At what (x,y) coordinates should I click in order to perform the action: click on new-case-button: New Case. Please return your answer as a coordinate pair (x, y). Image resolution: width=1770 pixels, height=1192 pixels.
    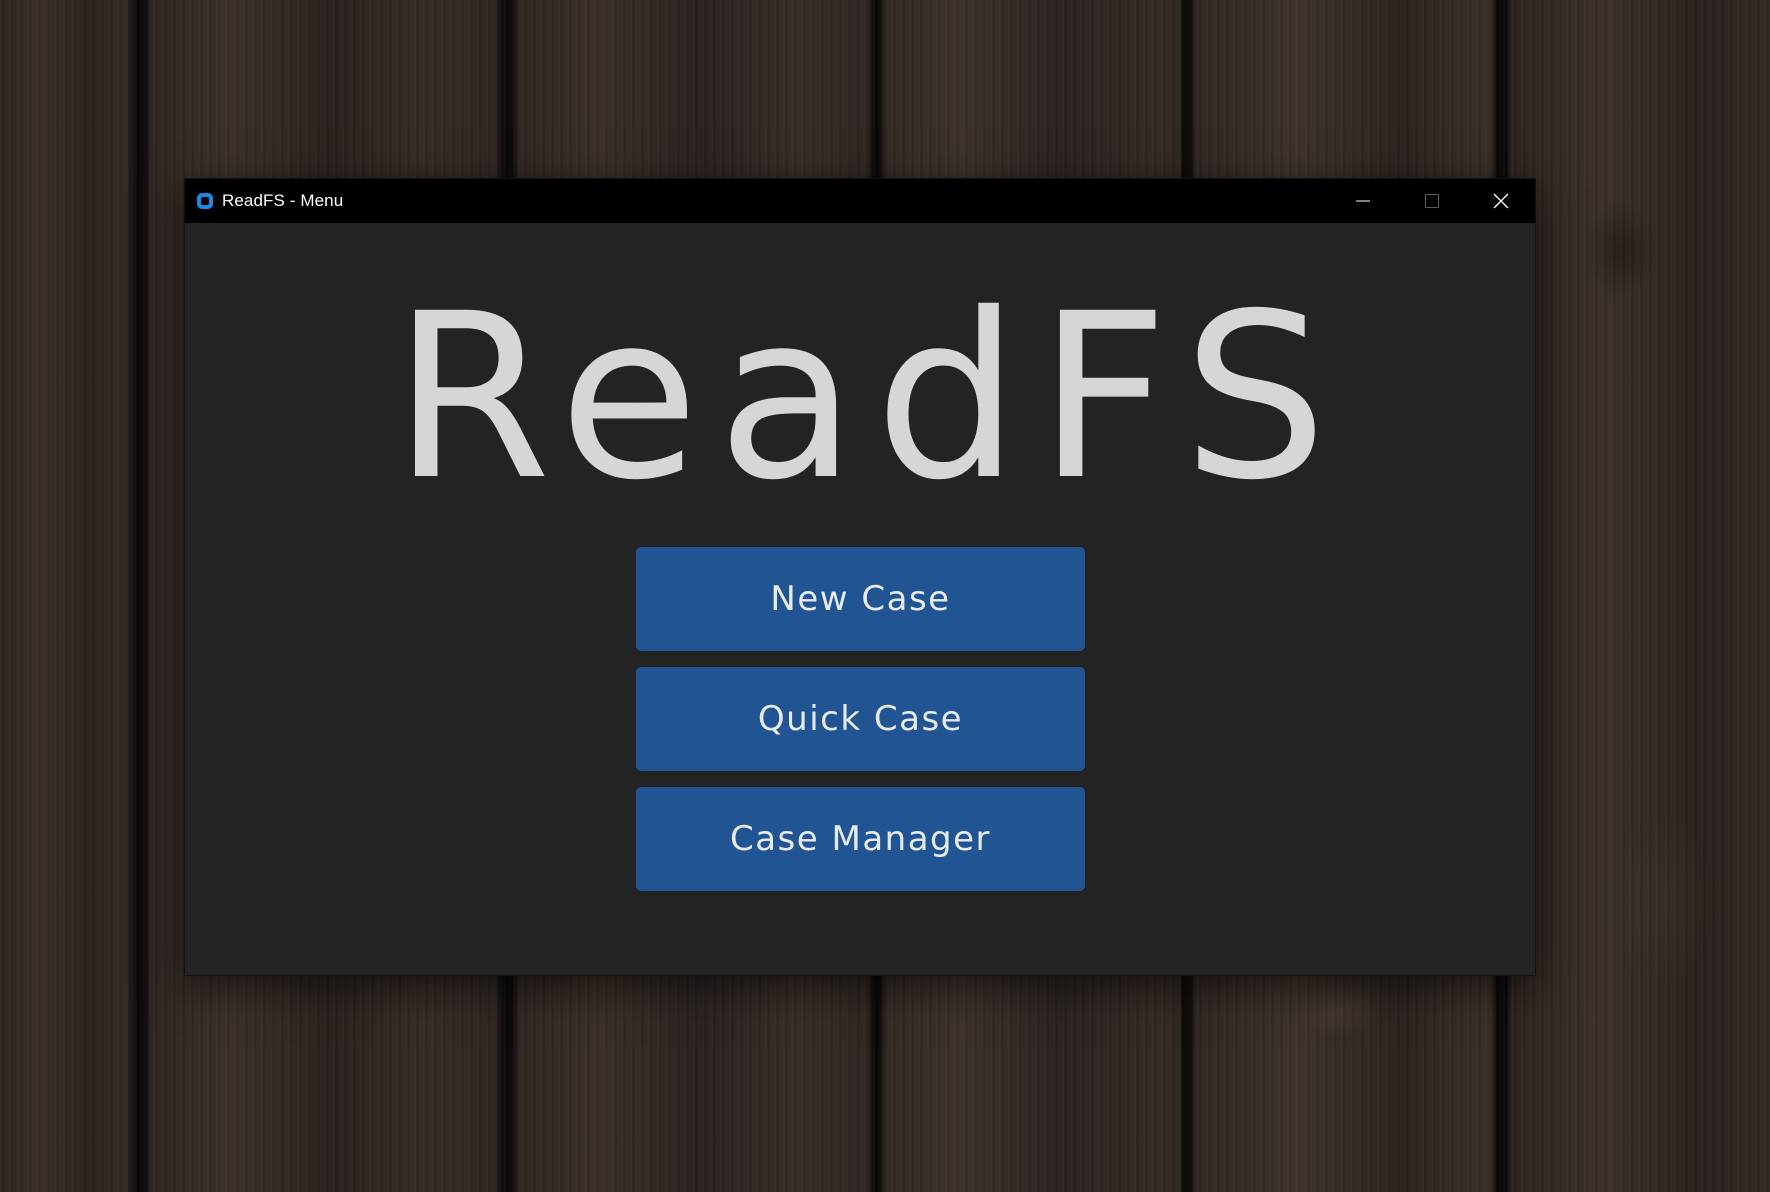
    Looking at the image, I should click on (860, 599).